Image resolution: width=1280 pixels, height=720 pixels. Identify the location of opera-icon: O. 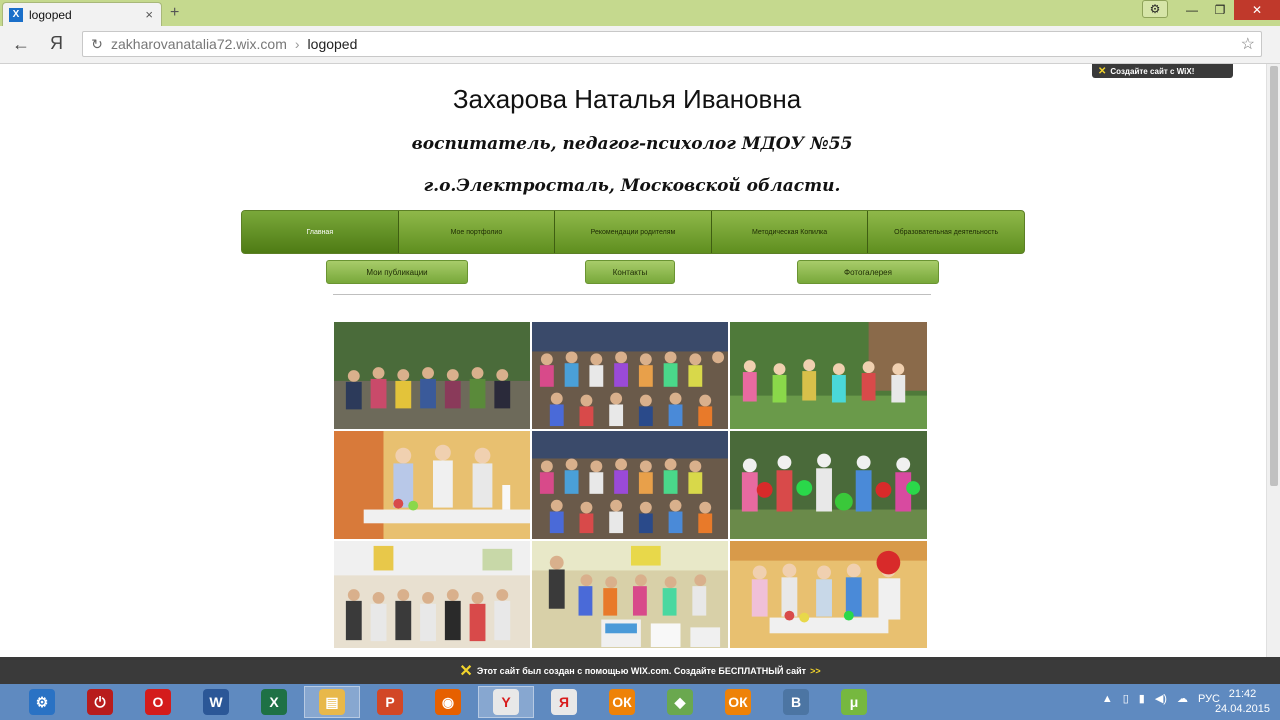
(158, 702).